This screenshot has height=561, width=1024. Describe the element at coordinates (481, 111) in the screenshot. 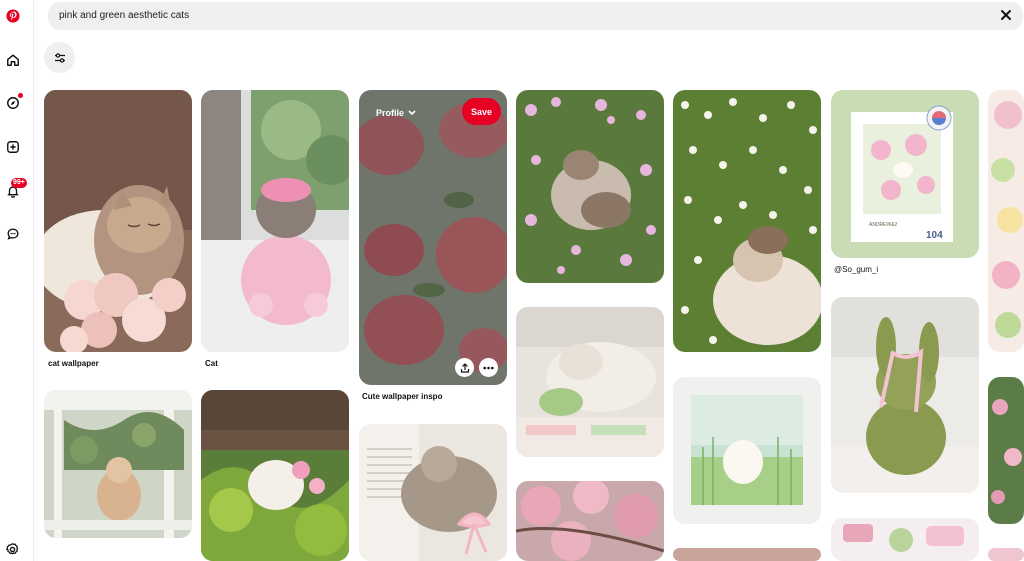

I see `save-button: Save` at that location.